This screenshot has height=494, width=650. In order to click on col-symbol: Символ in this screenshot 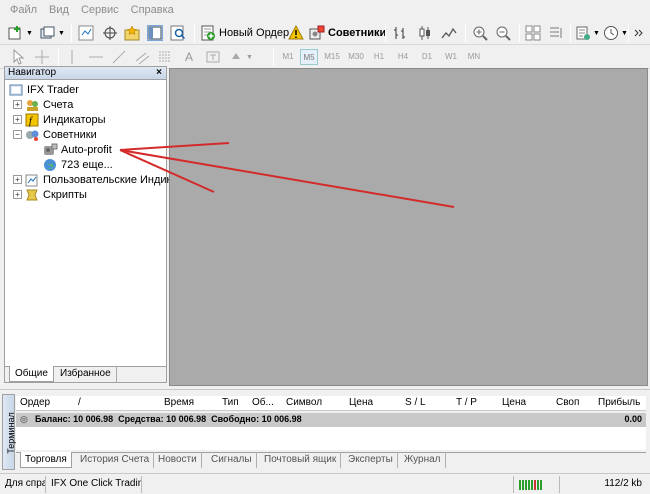, I will do `click(304, 402)`.